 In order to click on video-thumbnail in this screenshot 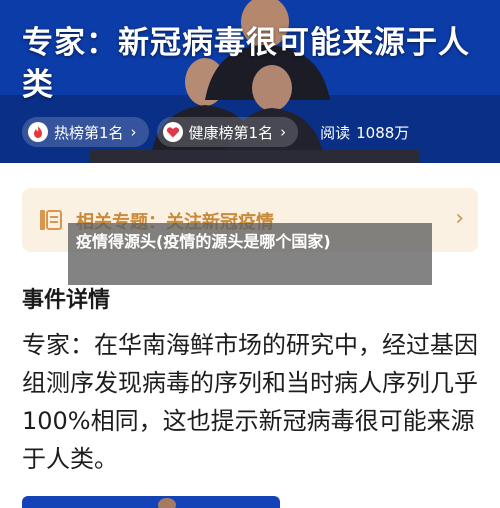, I will do `click(151, 502)`.